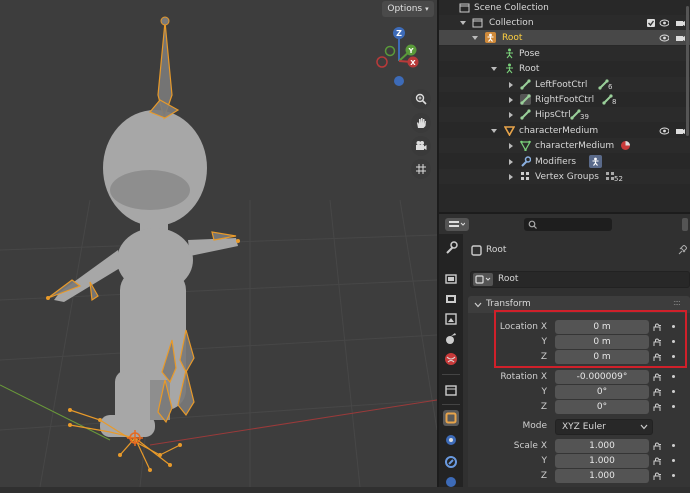 The height and width of the screenshot is (493, 690). I want to click on outliner-label: HipsCtrl, so click(553, 114).